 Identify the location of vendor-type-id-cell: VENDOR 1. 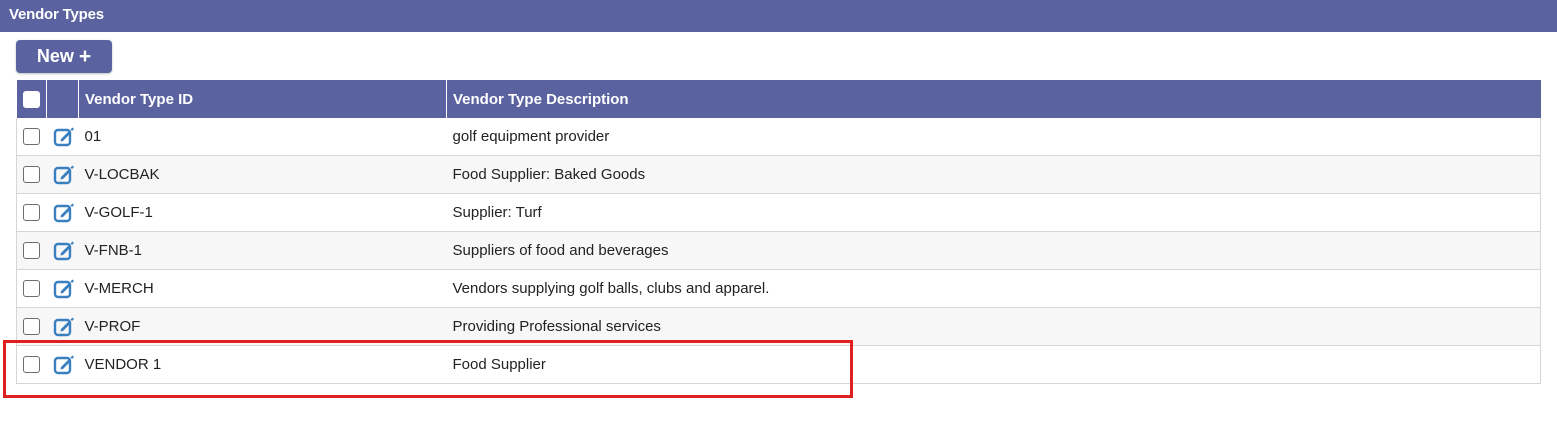
(262, 364).